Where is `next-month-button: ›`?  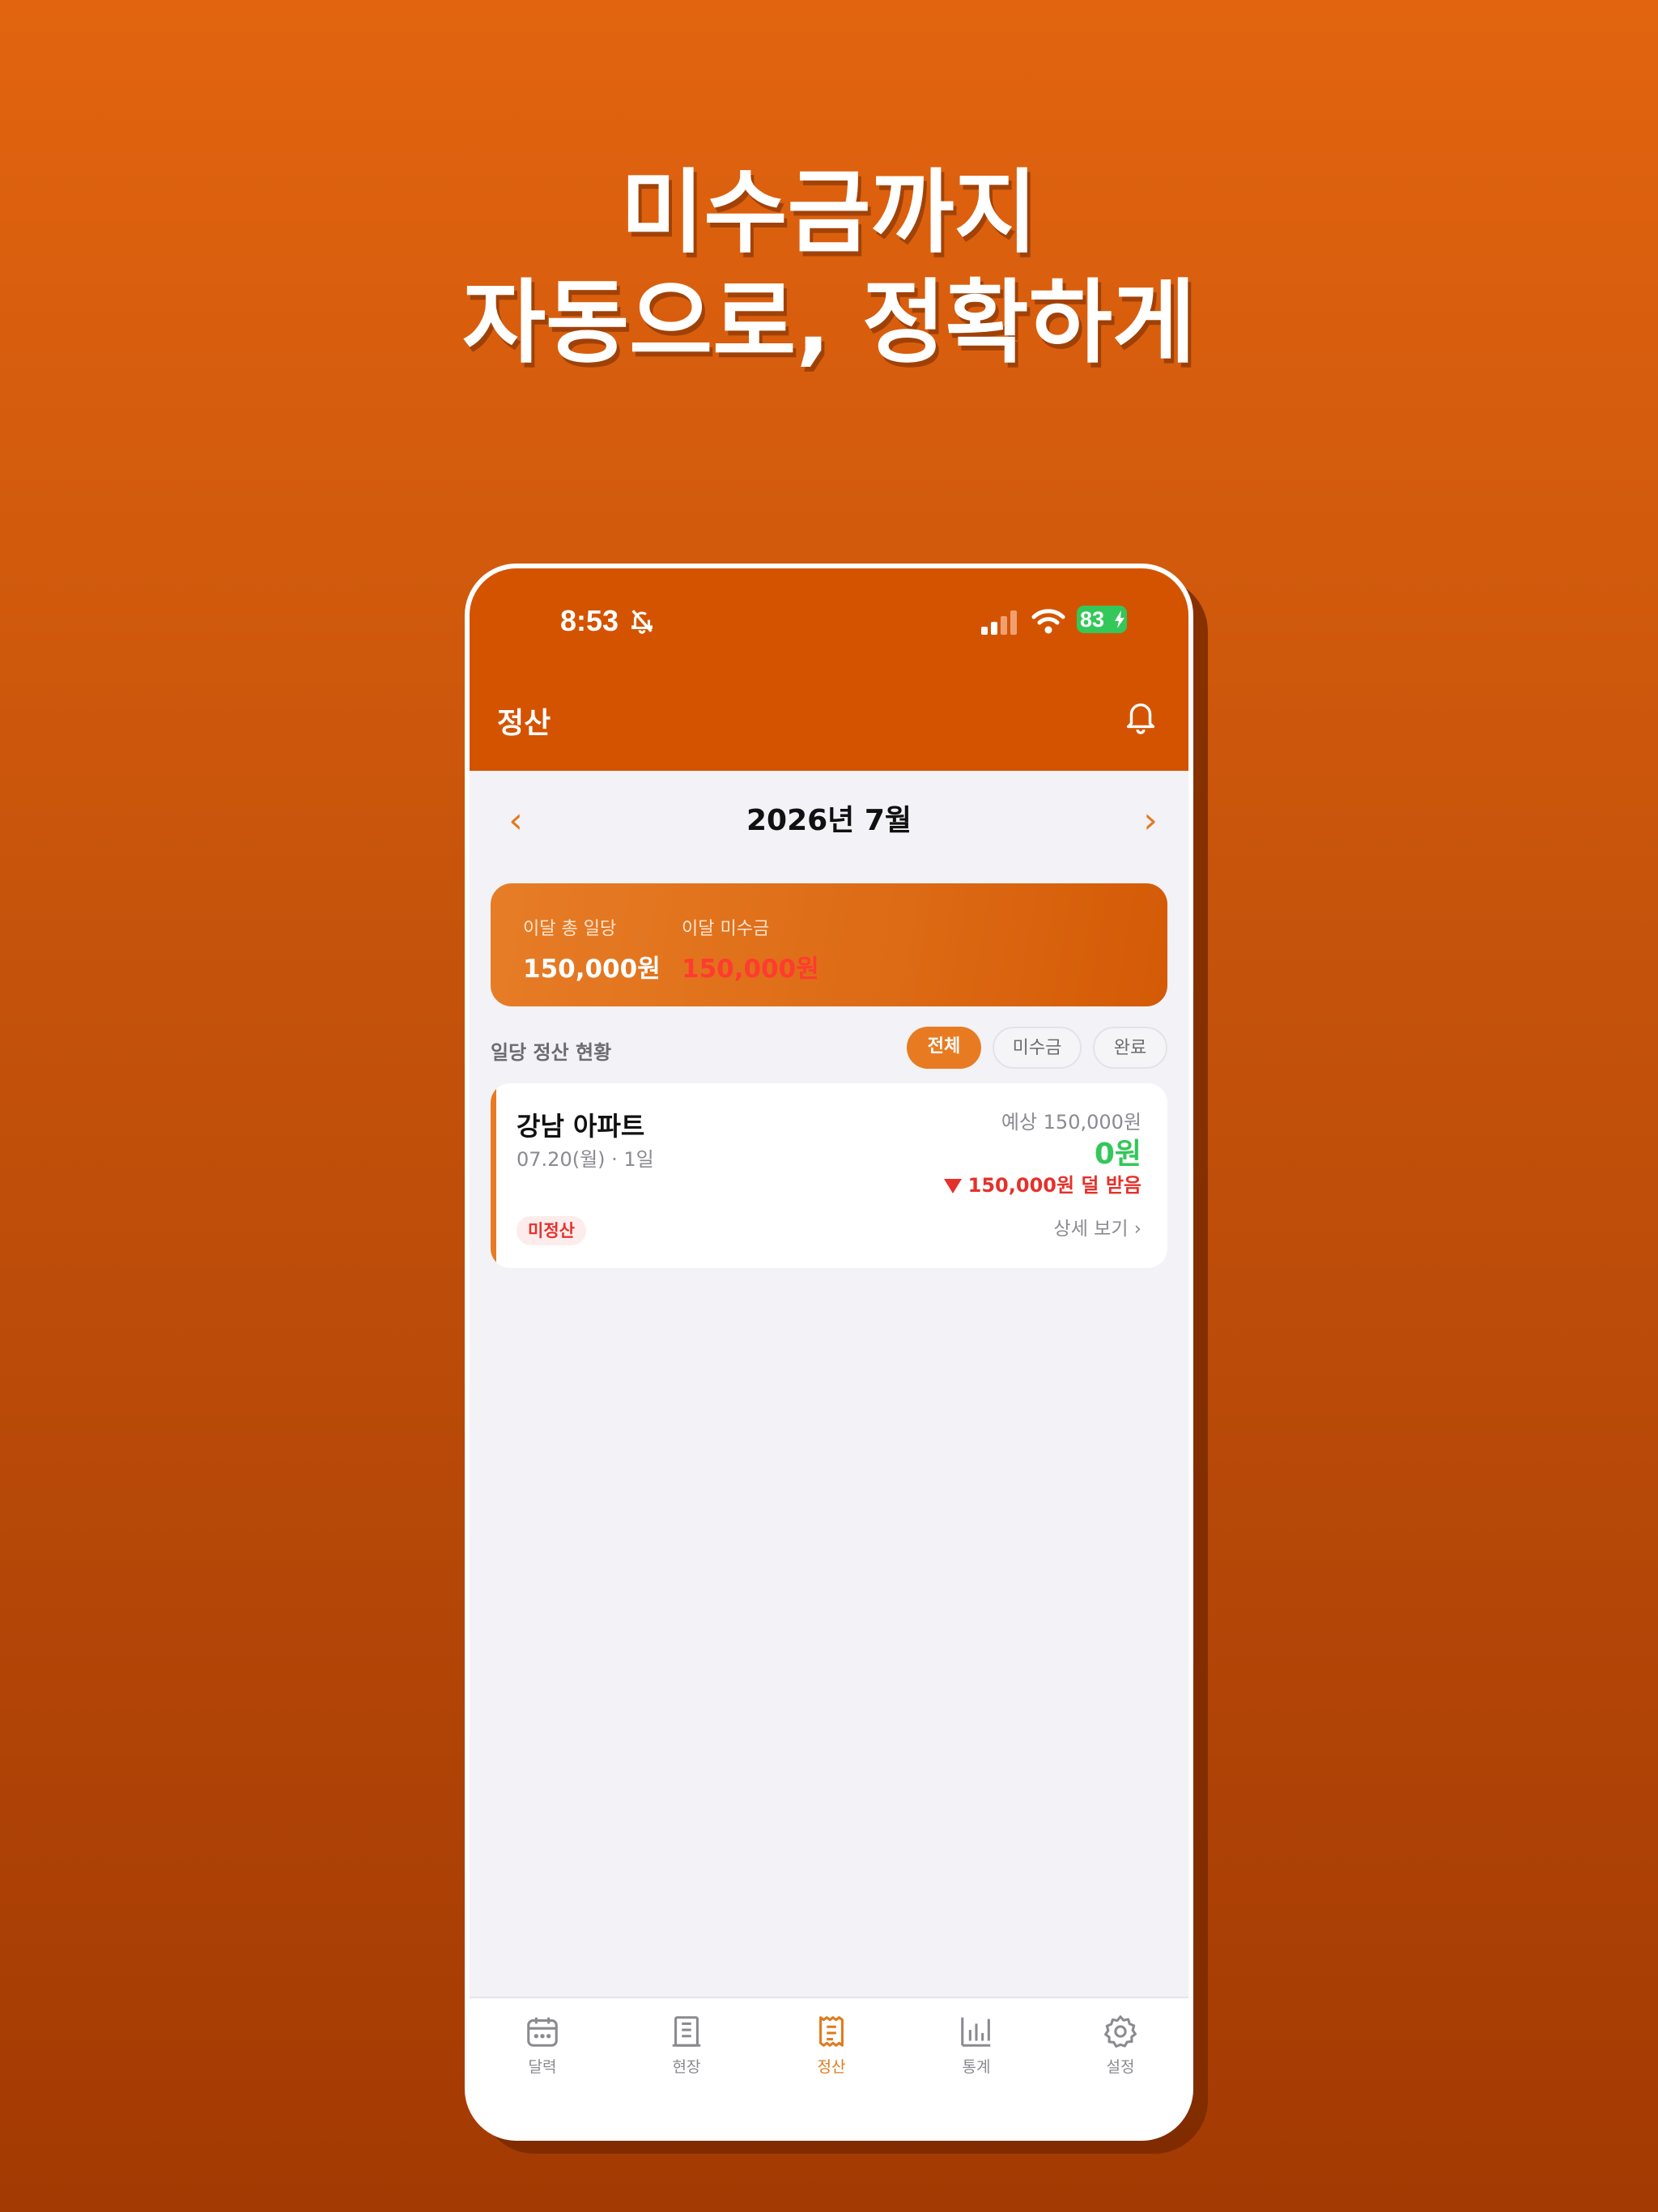 next-month-button: › is located at coordinates (1150, 821).